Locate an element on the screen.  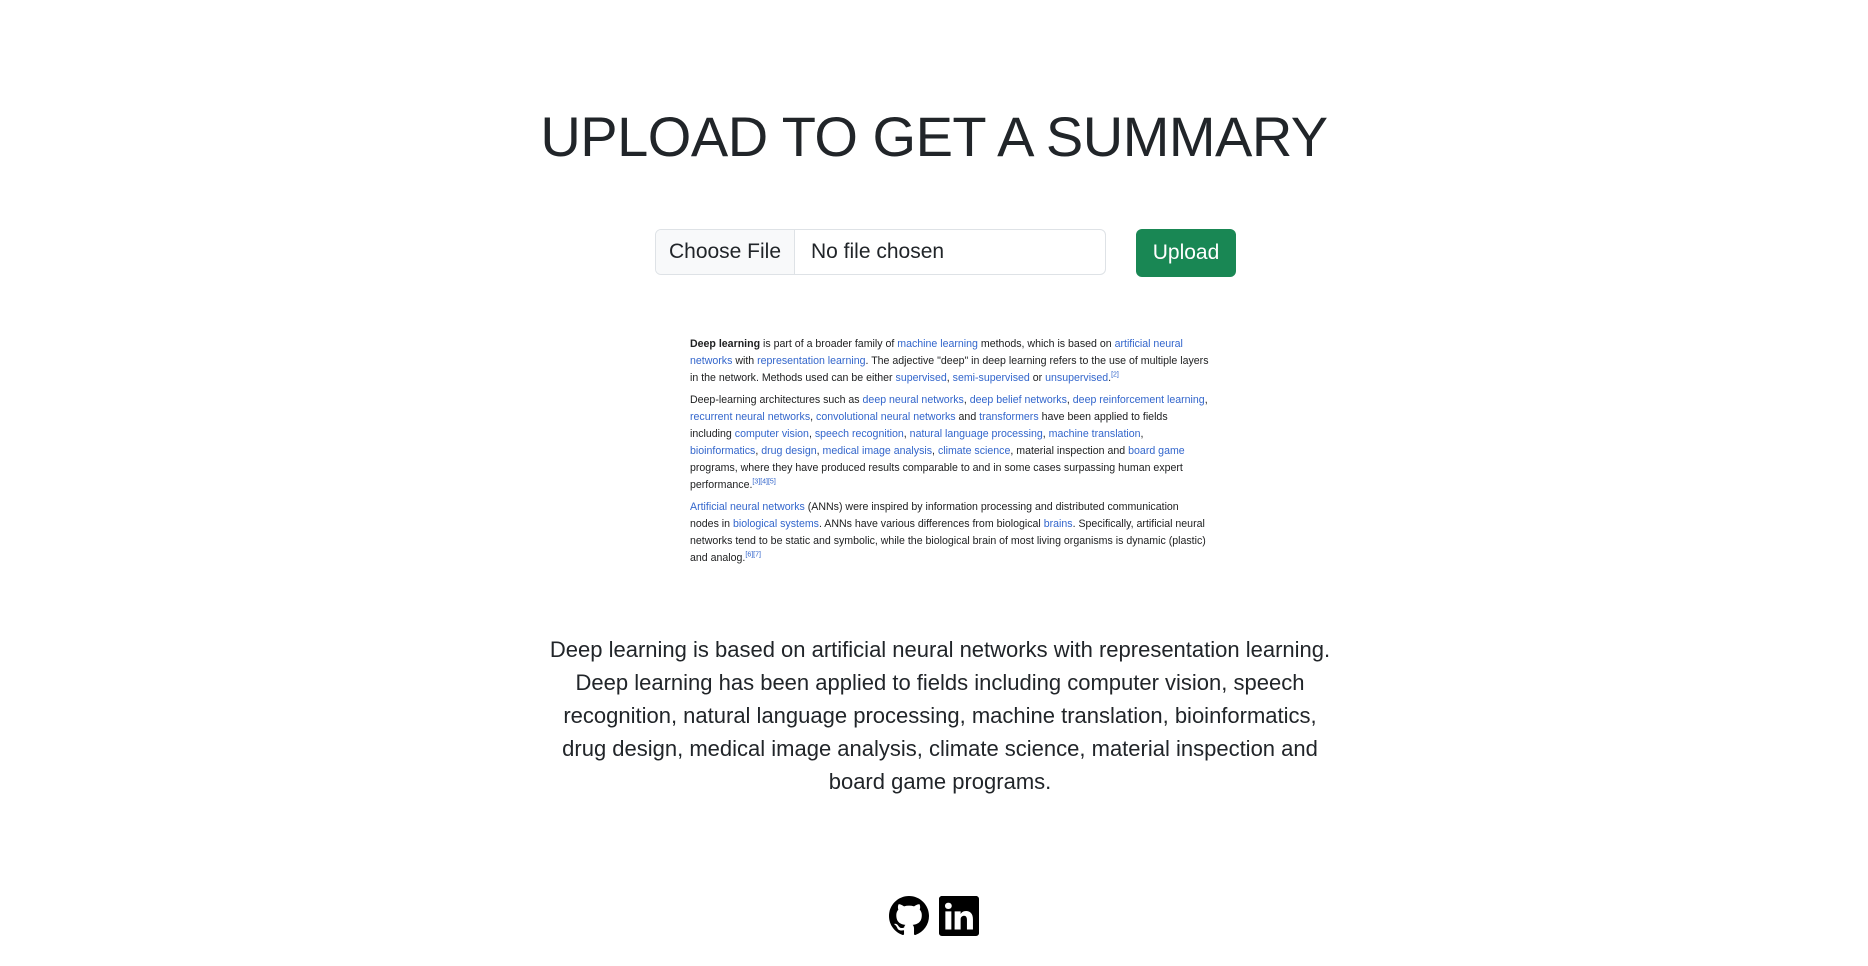
preview-reference: [6][7] is located at coordinates (753, 555).